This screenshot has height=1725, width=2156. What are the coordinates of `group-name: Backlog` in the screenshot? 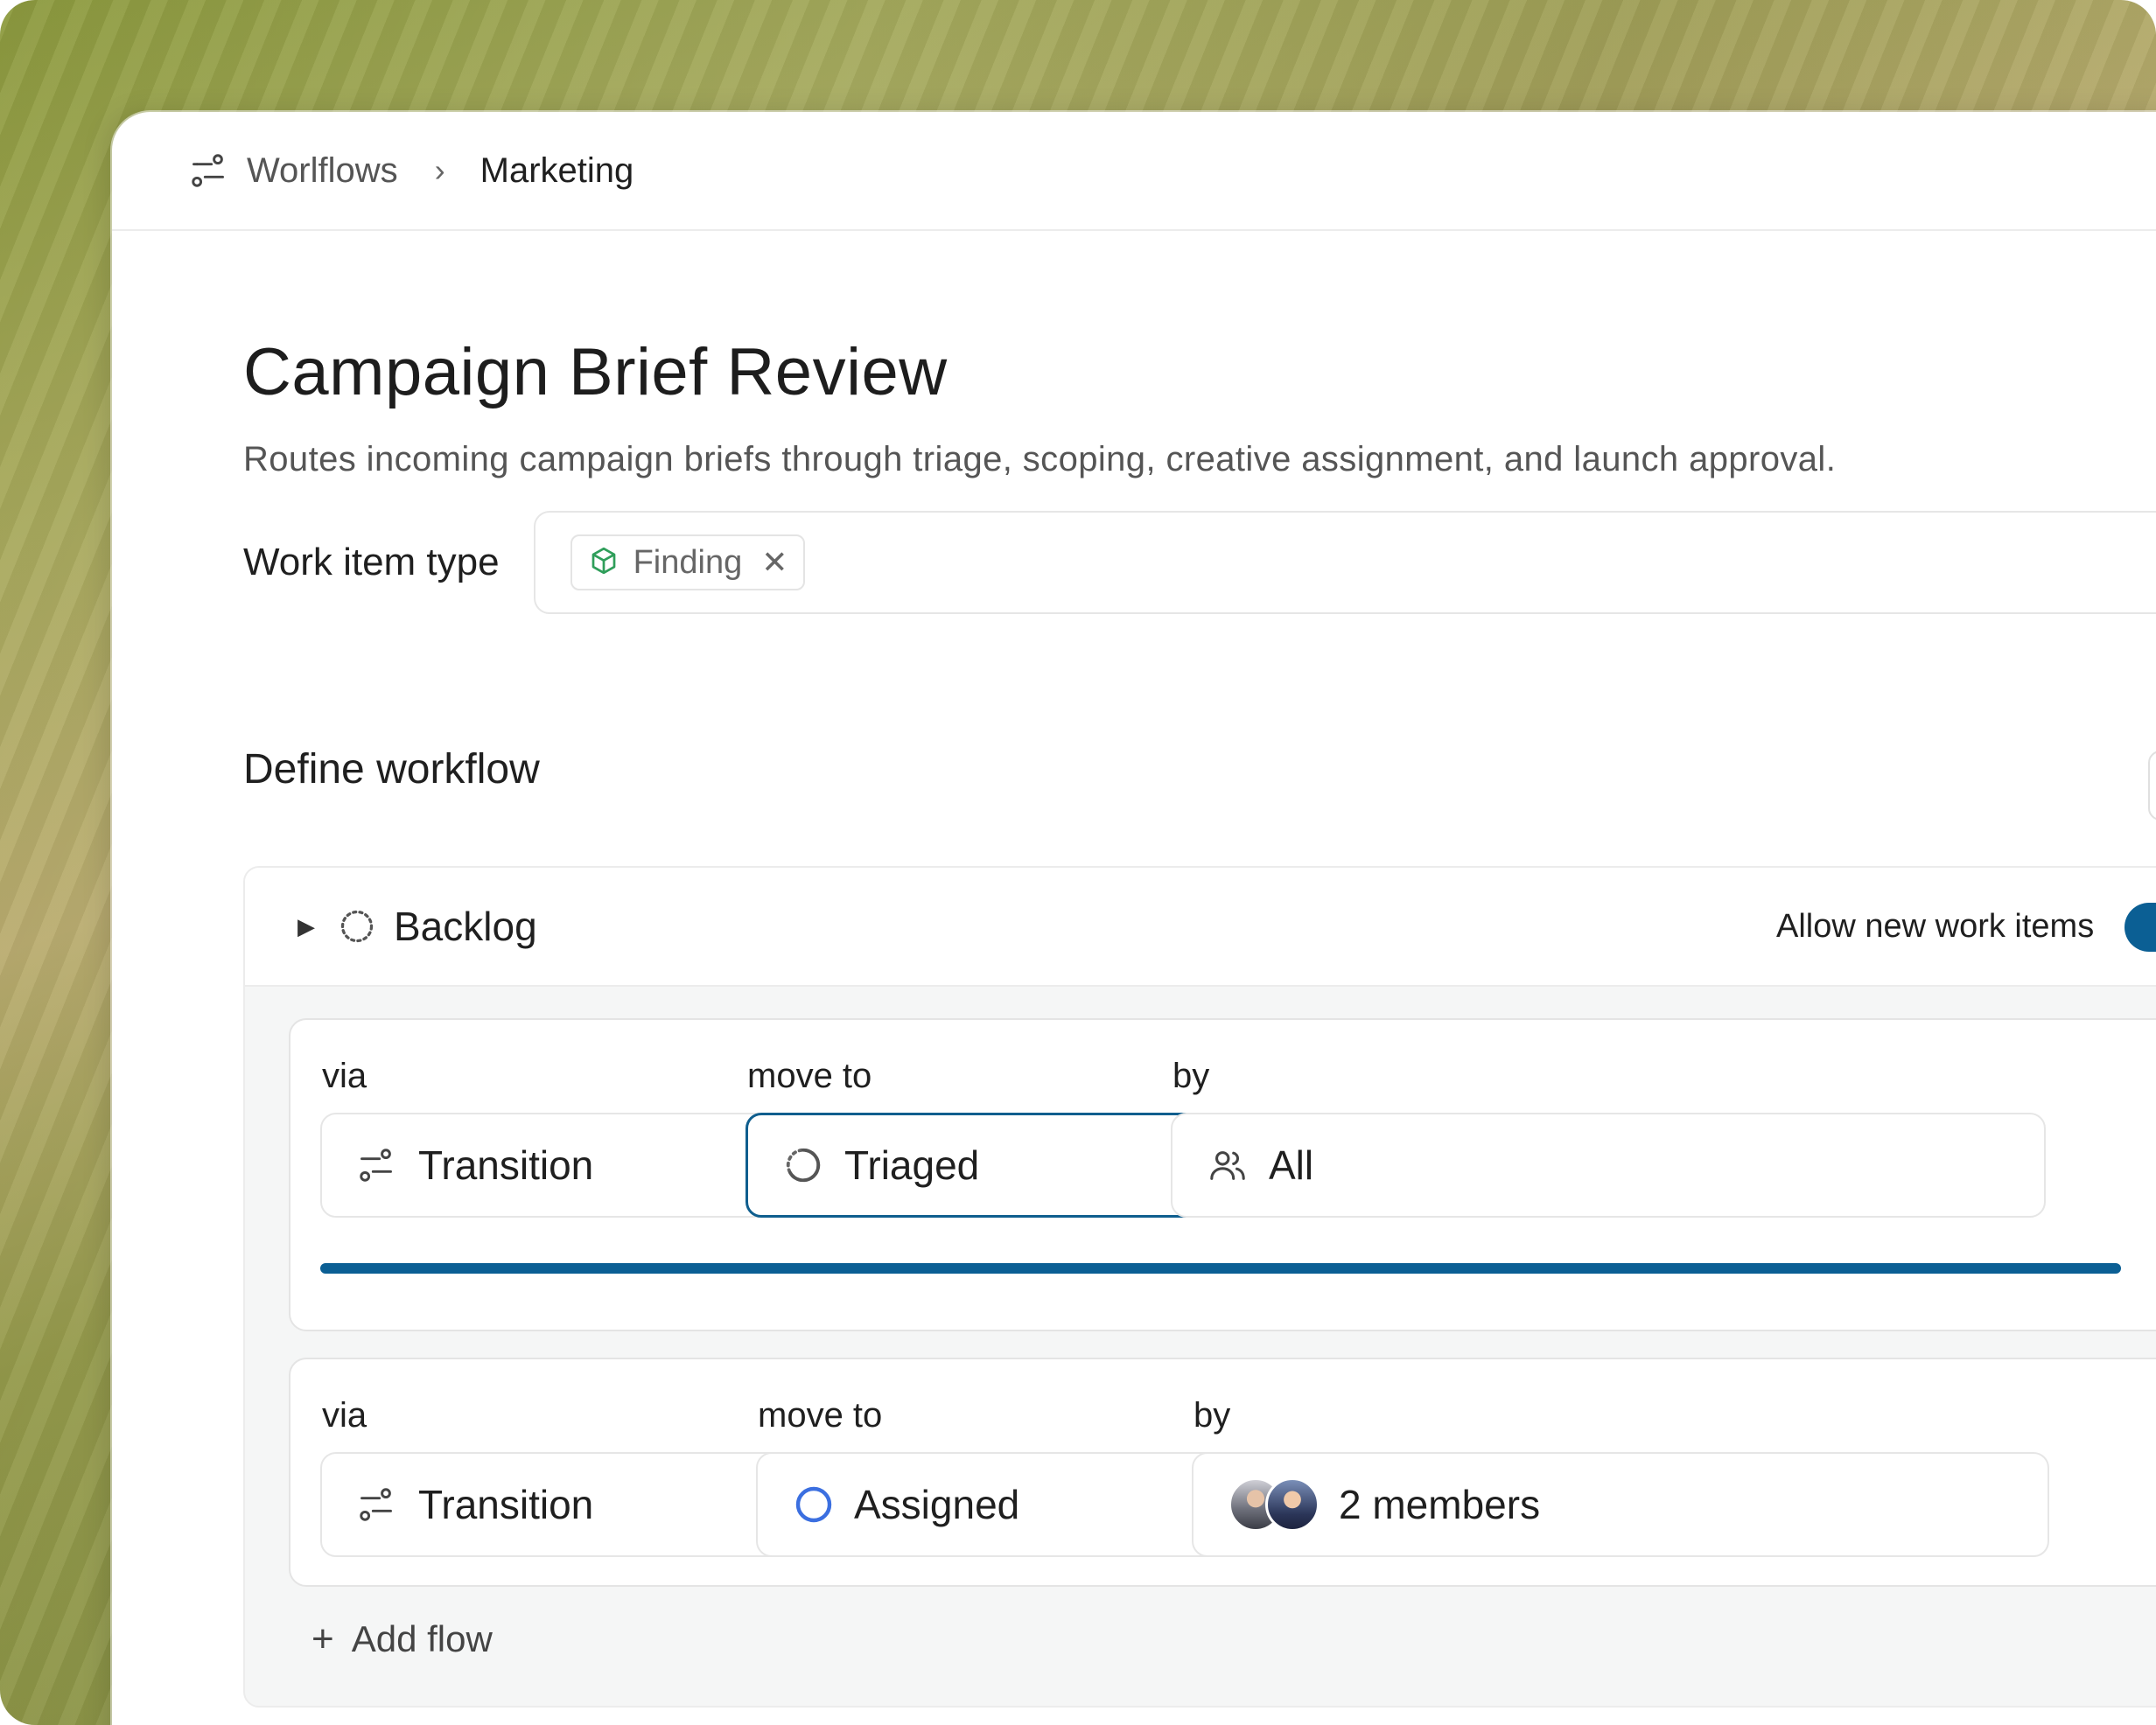 It's located at (465, 926).